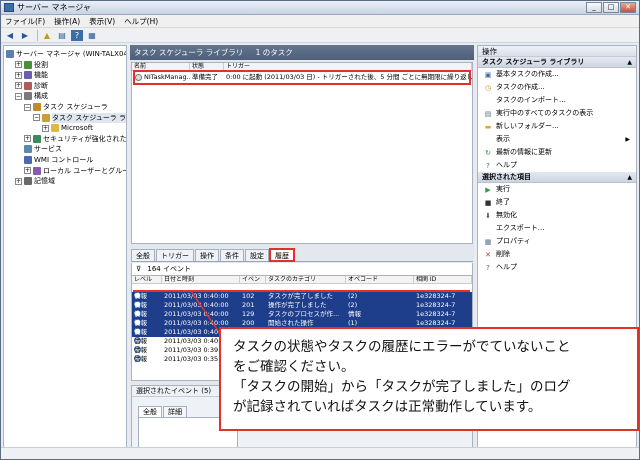 The width and height of the screenshot is (640, 460). I want to click on col-event-id: イベント ID, so click(253, 280).